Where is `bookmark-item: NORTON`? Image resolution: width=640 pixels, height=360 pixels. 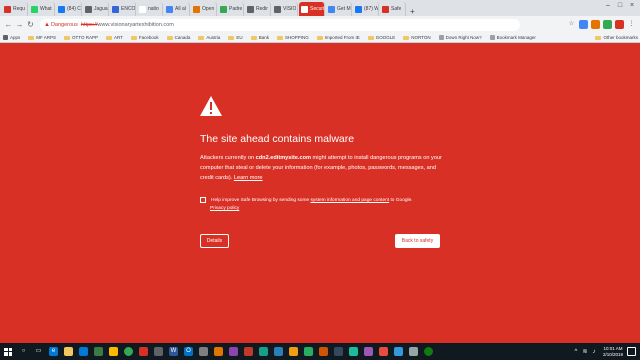
bookmark-item: NORTON is located at coordinates (417, 37).